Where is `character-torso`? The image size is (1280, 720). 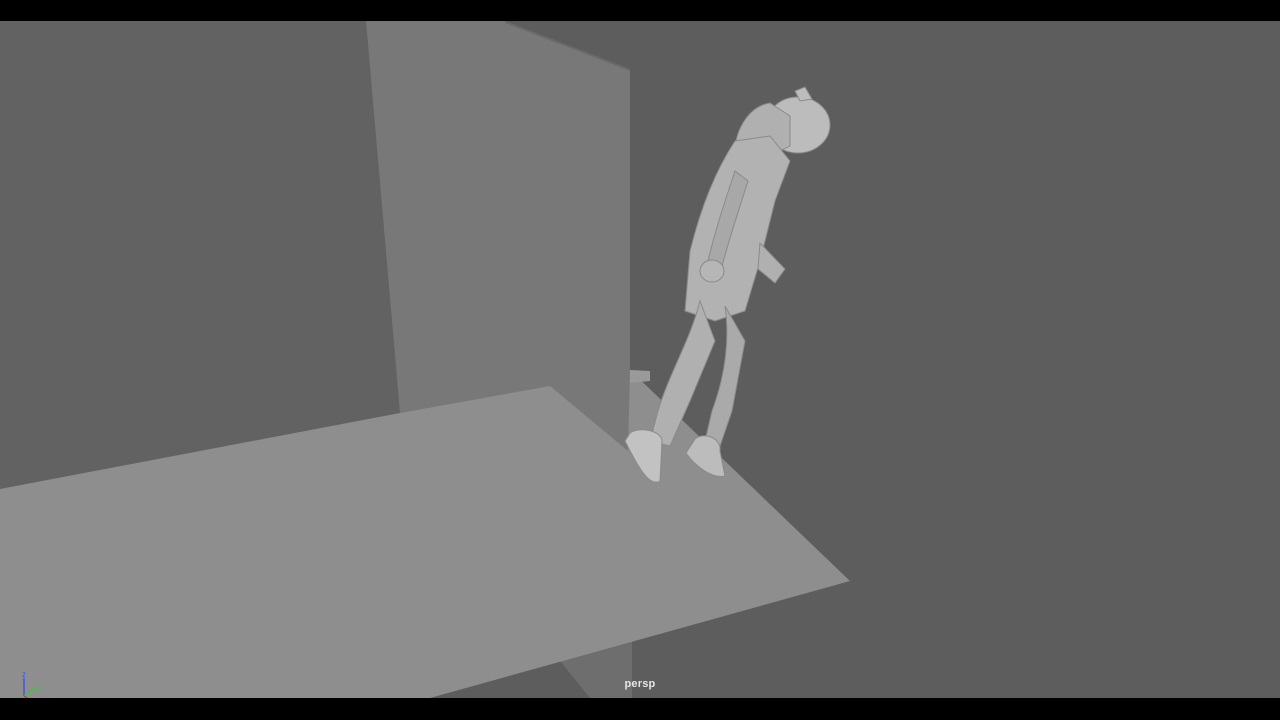
character-torso is located at coordinates (737, 228).